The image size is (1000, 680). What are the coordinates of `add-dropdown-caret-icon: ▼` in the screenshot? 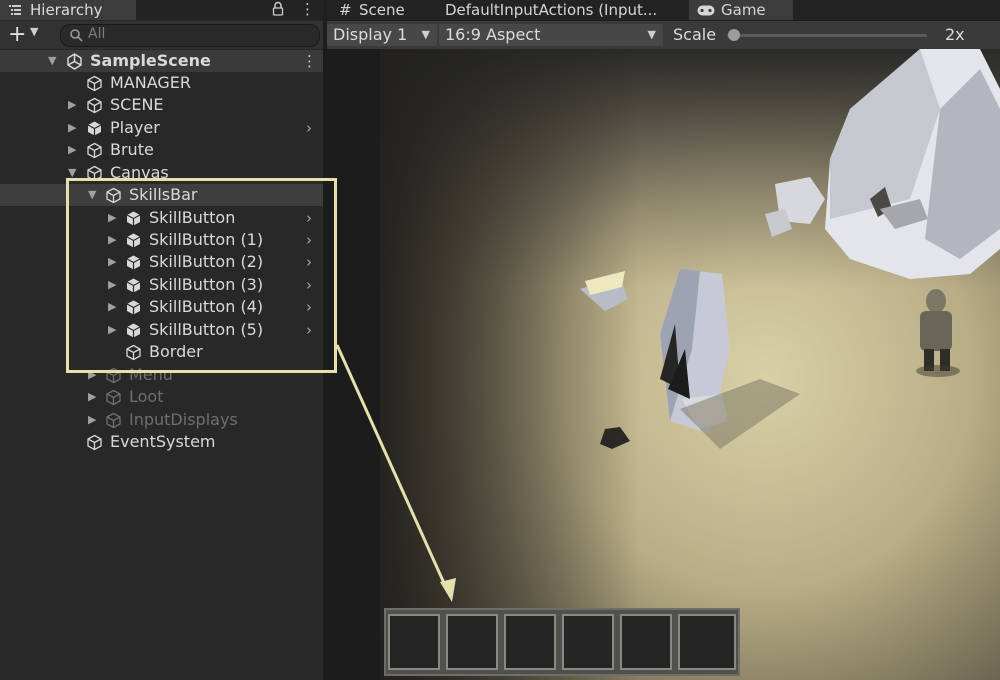 It's located at (34, 31).